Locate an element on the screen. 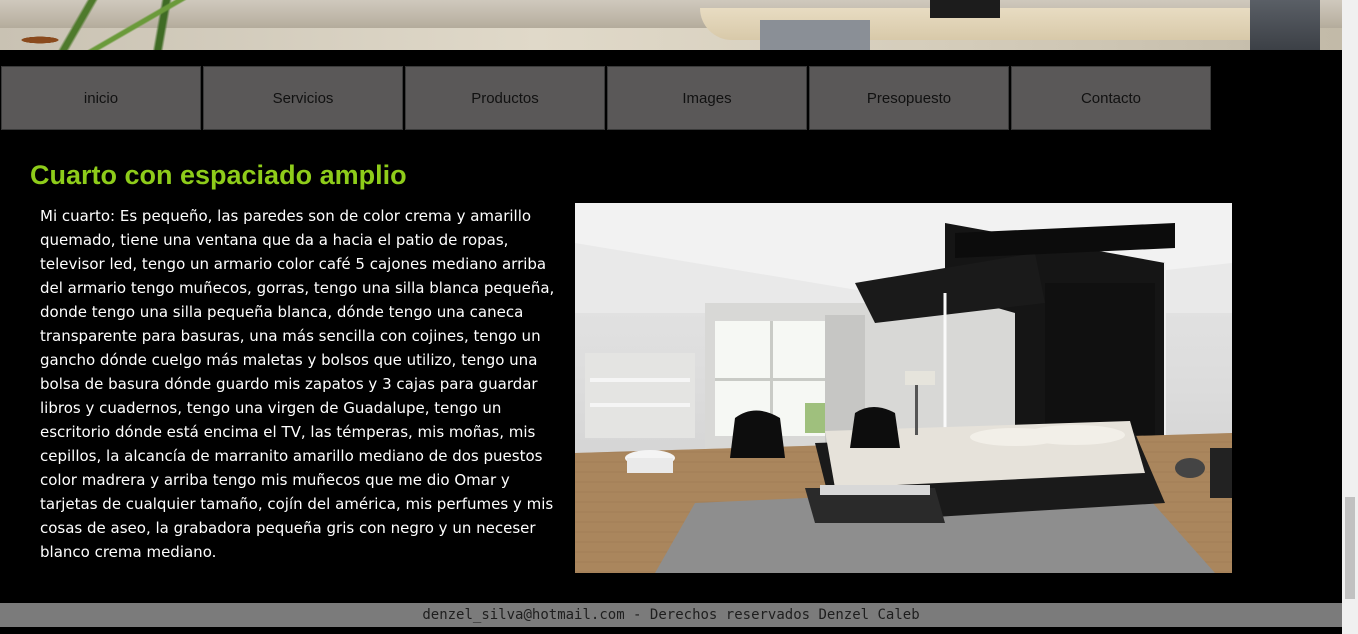  nav-item-servicios: Servicios is located at coordinates (303, 98).